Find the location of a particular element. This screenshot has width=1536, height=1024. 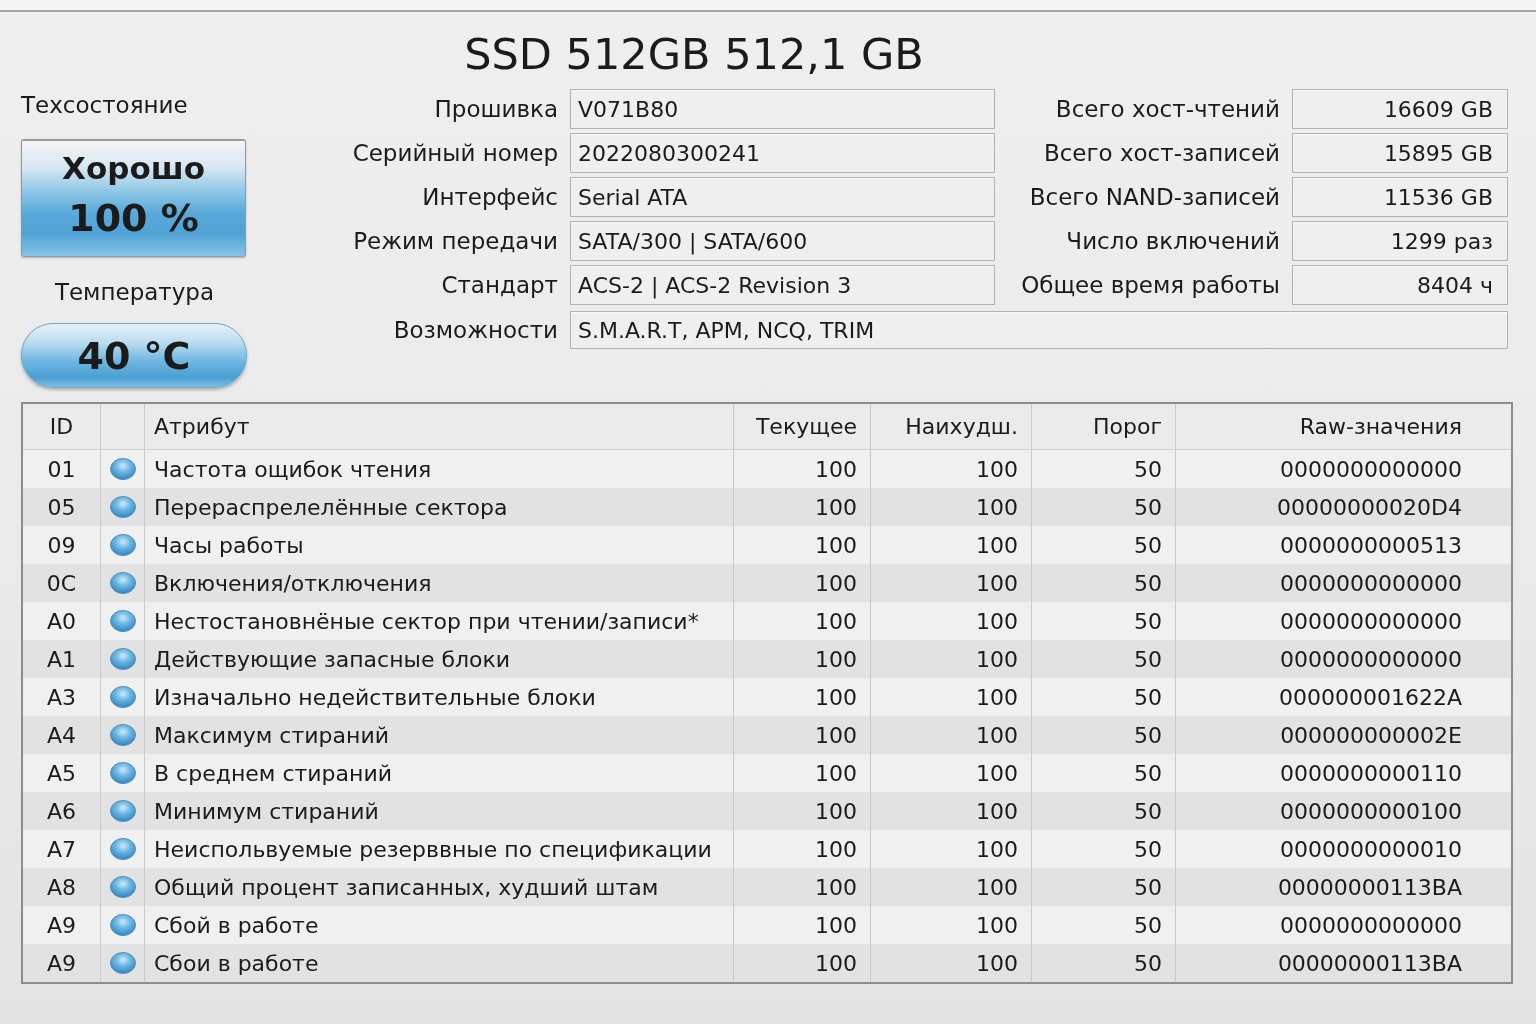

info-label: Всего хост-записей is located at coordinates (1161, 153).